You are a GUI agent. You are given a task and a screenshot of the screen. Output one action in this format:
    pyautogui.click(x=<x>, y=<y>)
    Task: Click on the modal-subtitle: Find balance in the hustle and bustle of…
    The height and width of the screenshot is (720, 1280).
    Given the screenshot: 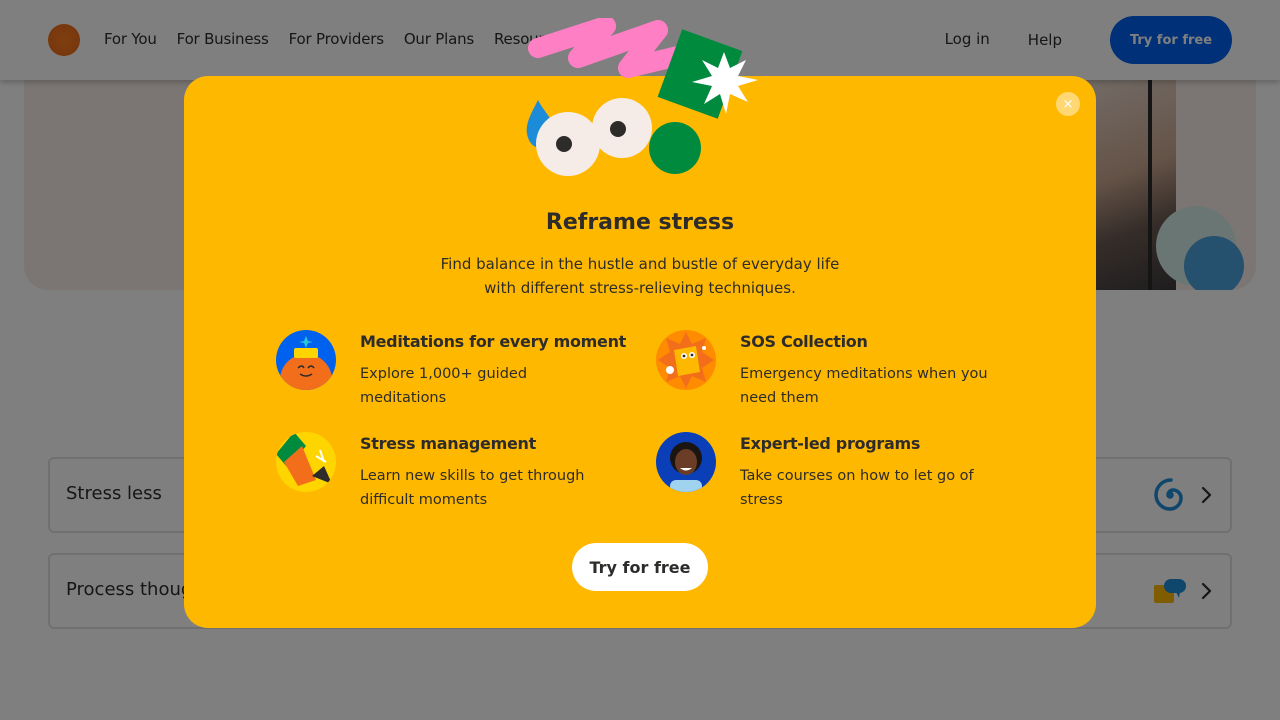 What is the action you would take?
    pyautogui.click(x=640, y=276)
    